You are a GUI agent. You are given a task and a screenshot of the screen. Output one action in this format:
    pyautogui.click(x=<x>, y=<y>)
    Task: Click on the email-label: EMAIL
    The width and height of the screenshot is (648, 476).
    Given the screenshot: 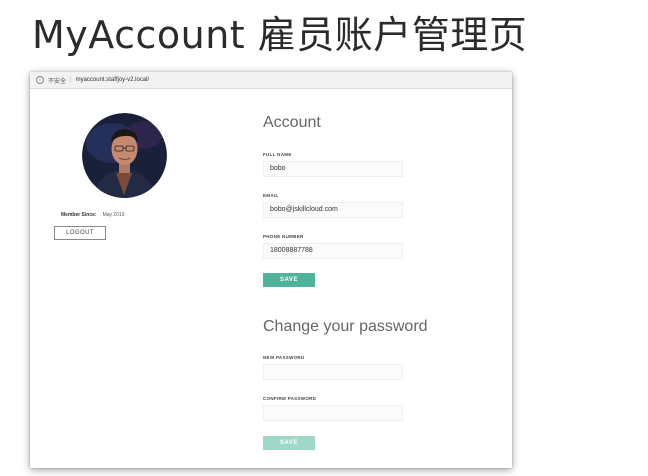 What is the action you would take?
    pyautogui.click(x=271, y=195)
    